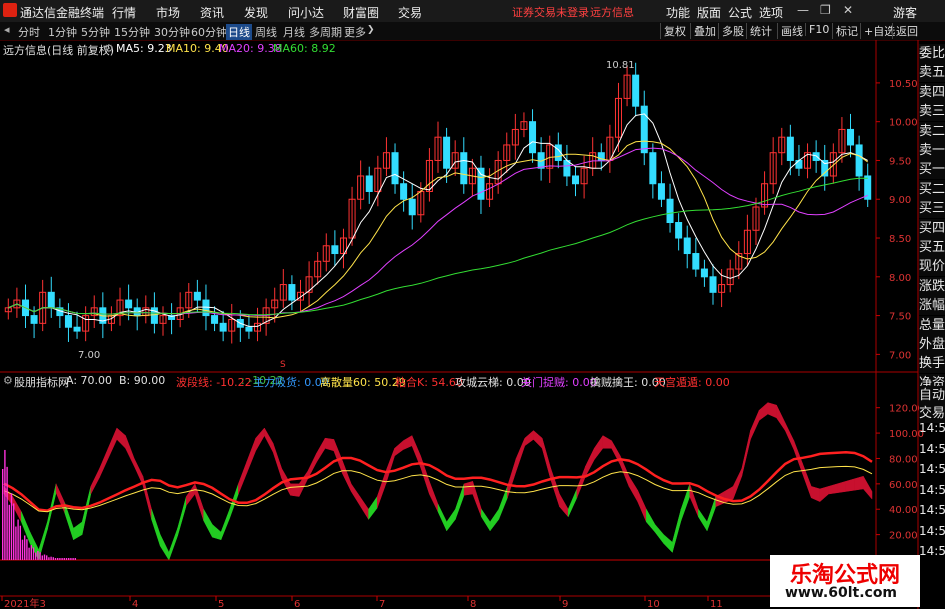  Describe the element at coordinates (903, 510) in the screenshot. I see `indicator-tick-label: 40.00` at that location.